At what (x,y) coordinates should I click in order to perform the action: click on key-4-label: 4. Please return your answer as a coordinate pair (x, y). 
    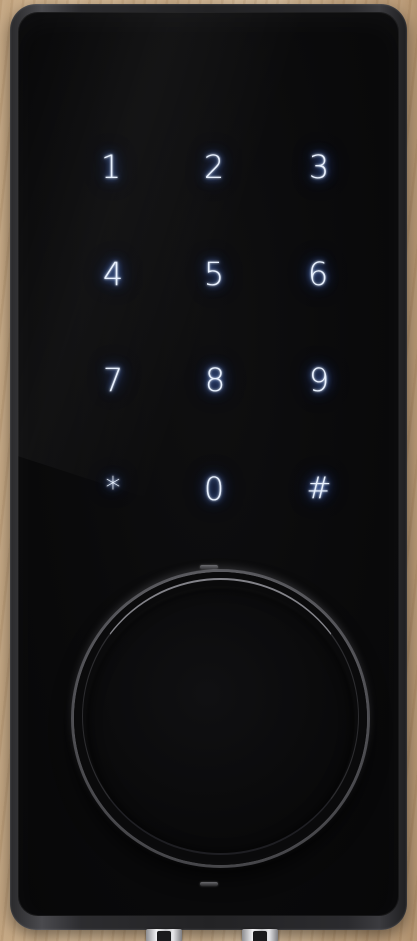
    Looking at the image, I should click on (113, 274).